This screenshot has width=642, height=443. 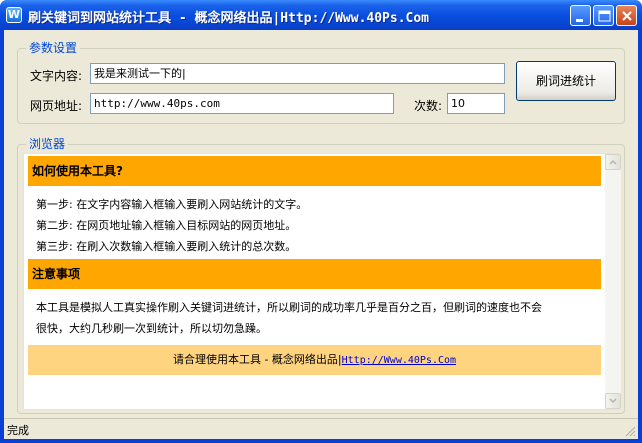 I want to click on scroll-up-button, so click(x=613, y=162).